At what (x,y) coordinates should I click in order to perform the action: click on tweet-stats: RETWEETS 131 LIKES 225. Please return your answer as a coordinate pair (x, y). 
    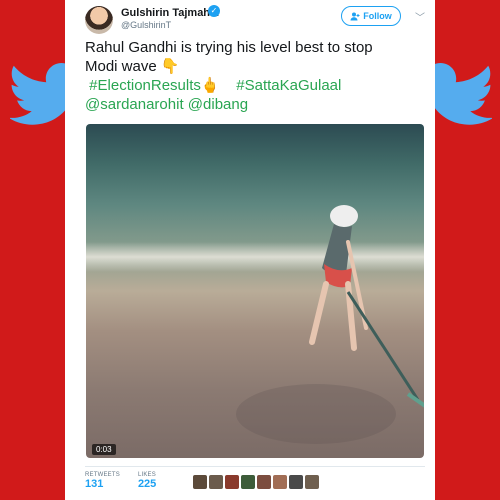
    Looking at the image, I should click on (120, 481).